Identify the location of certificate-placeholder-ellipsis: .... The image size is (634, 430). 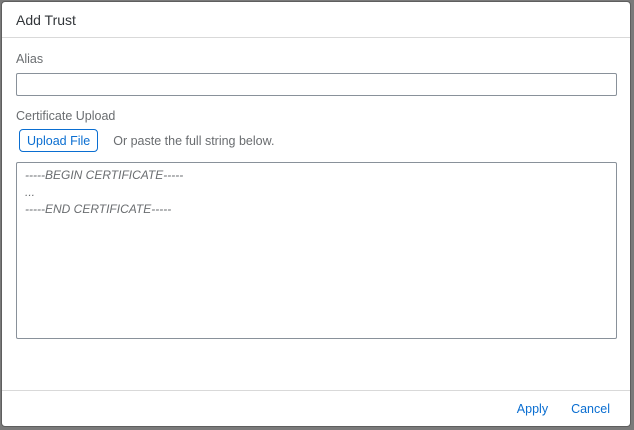
(30, 192).